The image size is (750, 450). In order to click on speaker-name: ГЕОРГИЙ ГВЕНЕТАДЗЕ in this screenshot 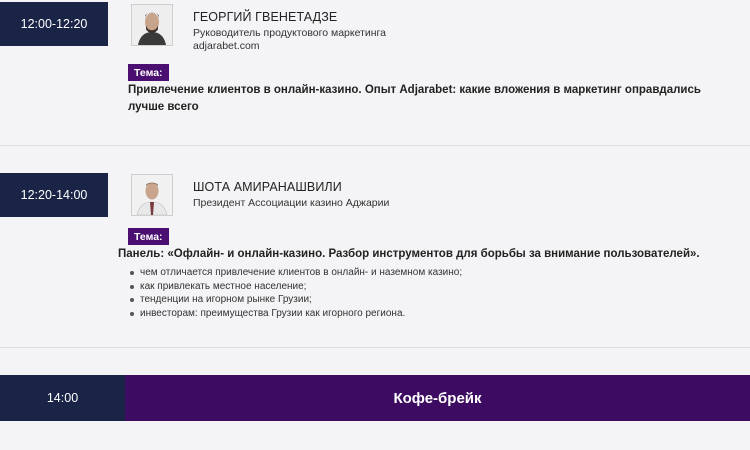, I will do `click(265, 17)`.